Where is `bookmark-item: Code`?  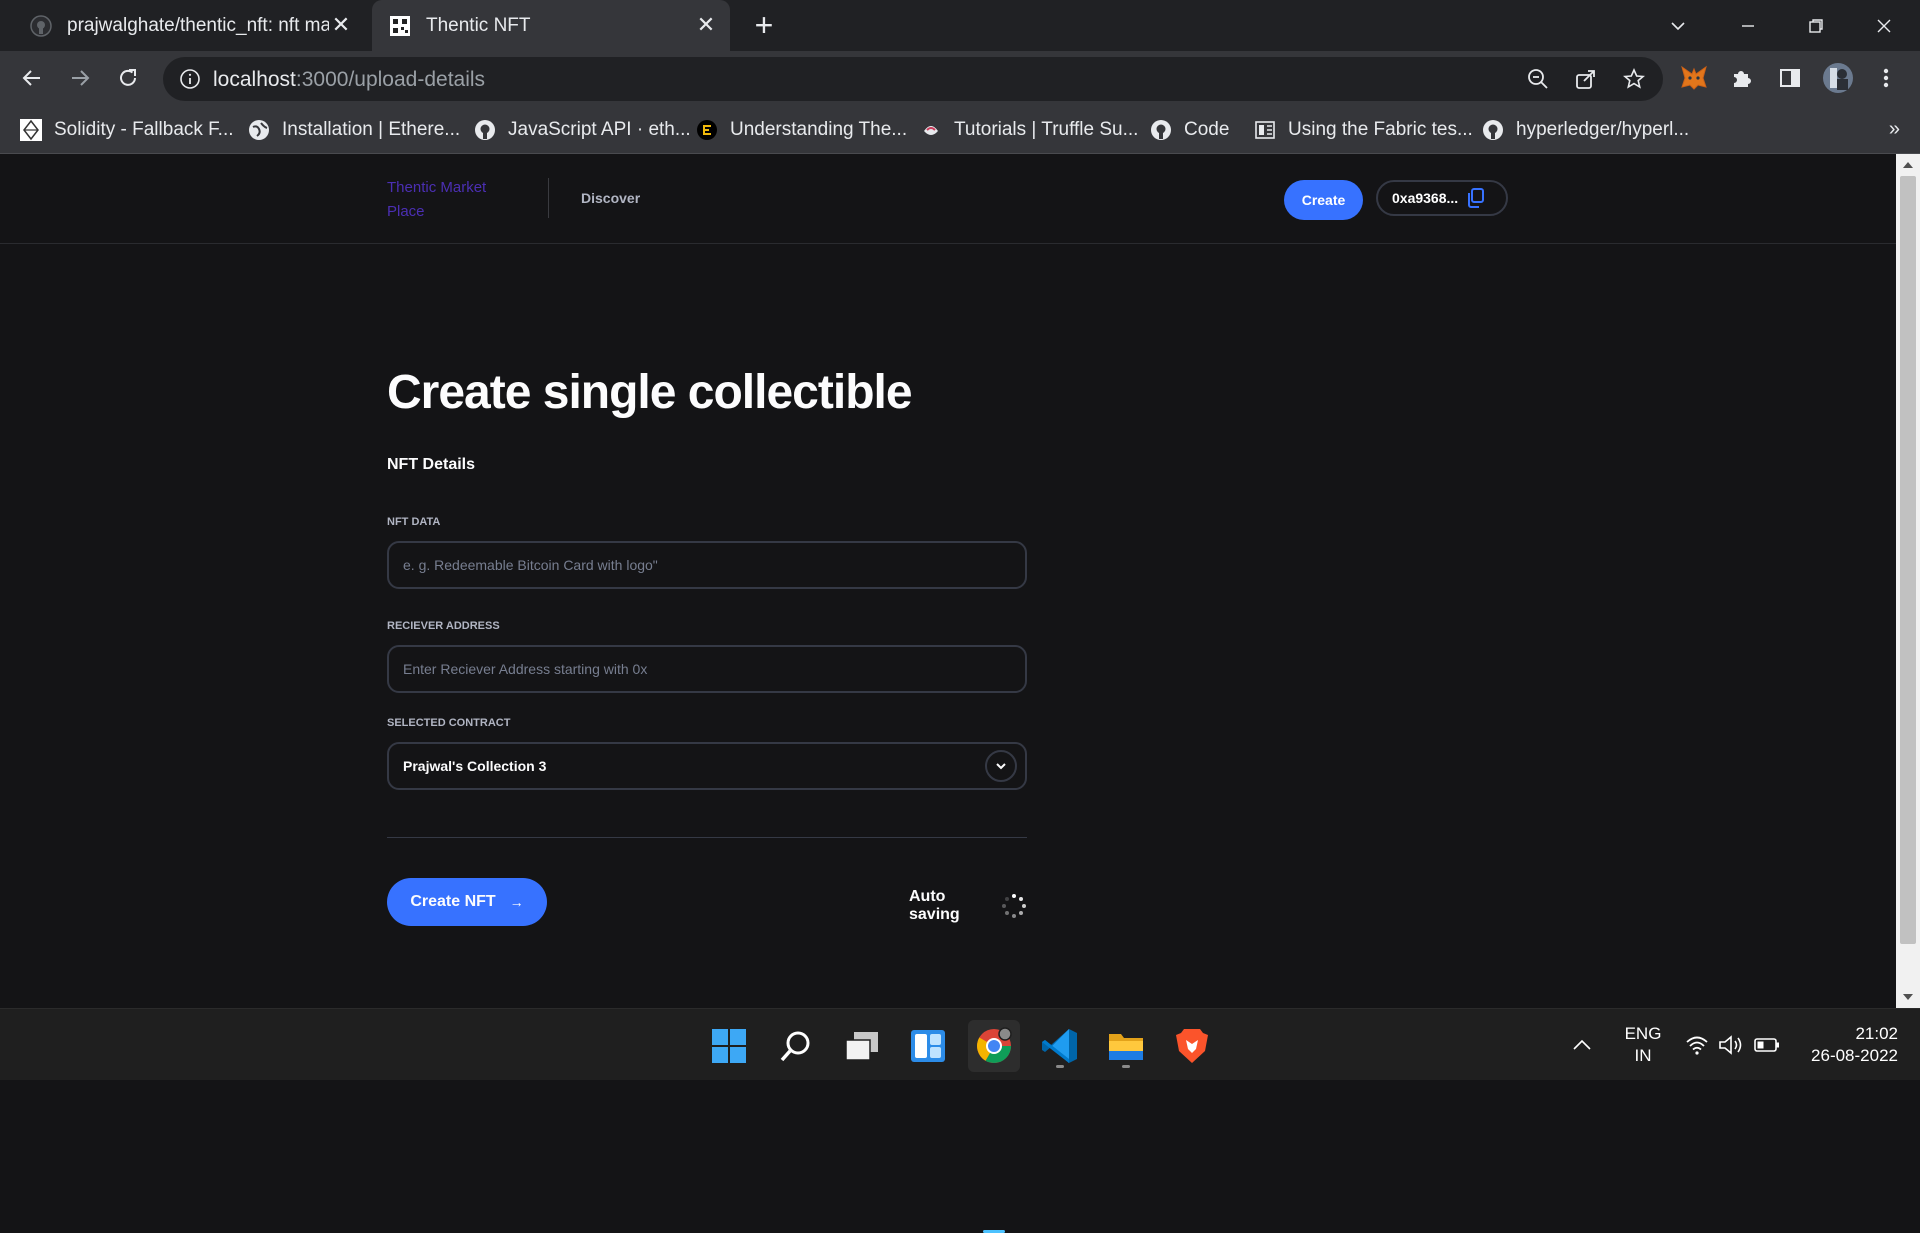 bookmark-item: Code is located at coordinates (1189, 130).